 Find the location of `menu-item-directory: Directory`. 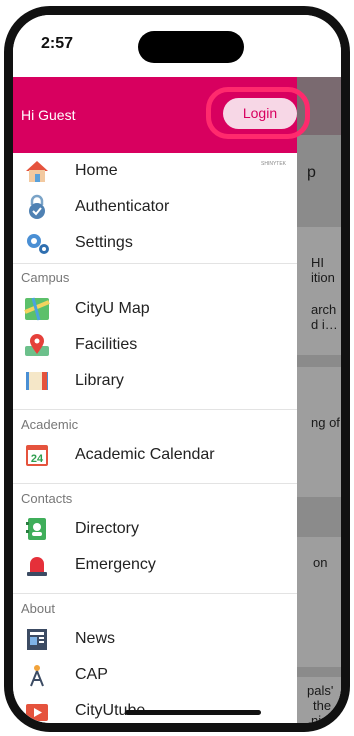

menu-item-directory: Directory is located at coordinates (155, 529).